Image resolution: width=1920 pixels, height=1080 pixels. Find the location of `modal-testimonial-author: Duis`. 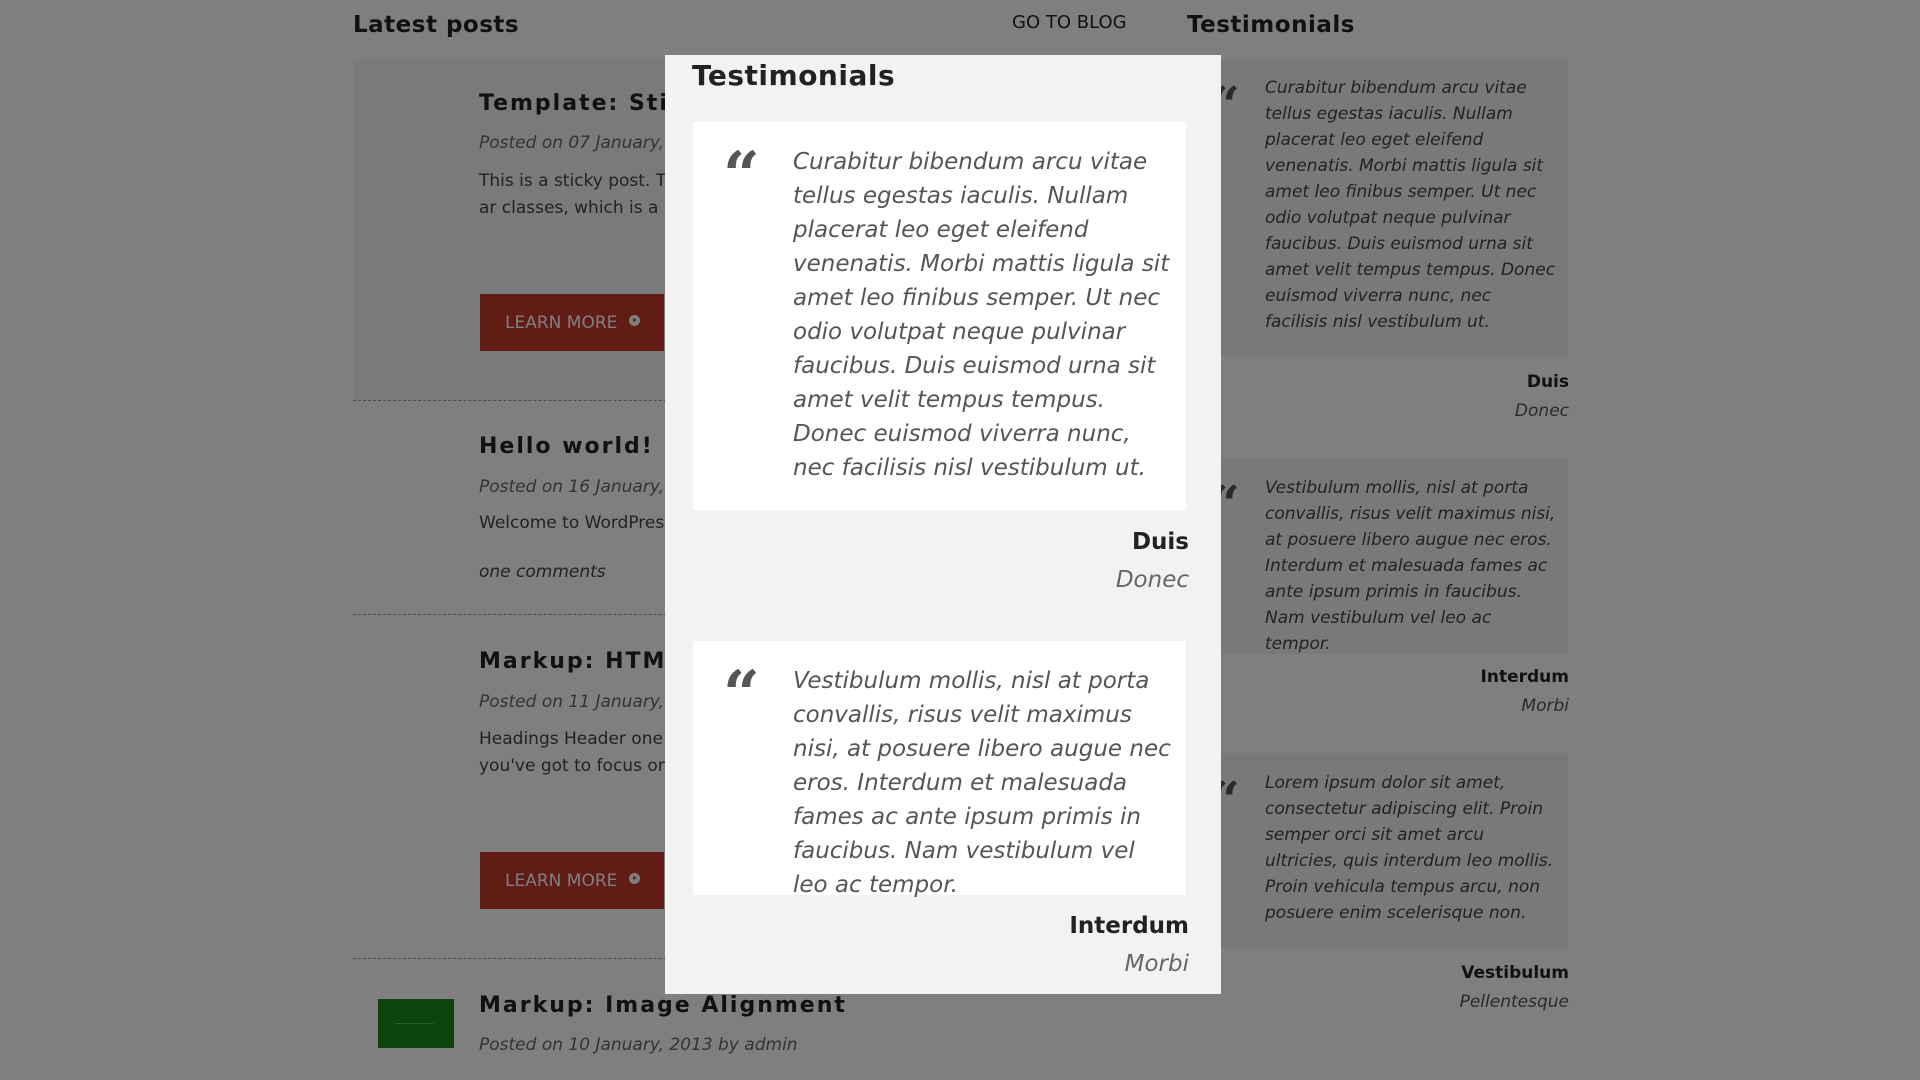

modal-testimonial-author: Duis is located at coordinates (1160, 542).